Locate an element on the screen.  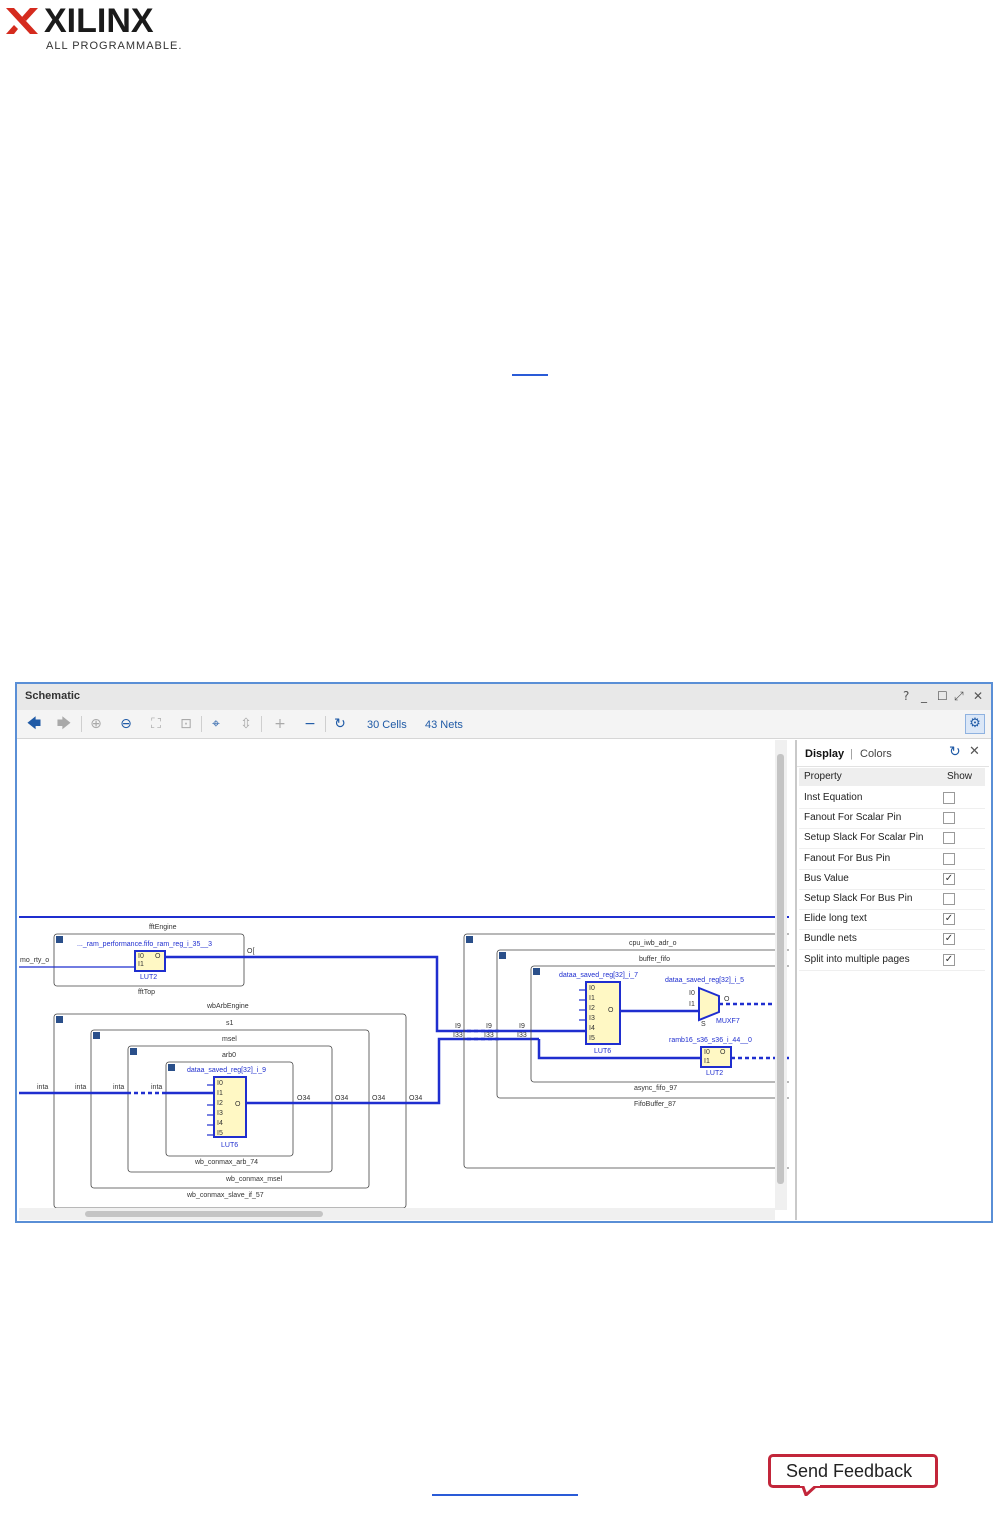
block-title: s1 is located at coordinates (230, 1023).